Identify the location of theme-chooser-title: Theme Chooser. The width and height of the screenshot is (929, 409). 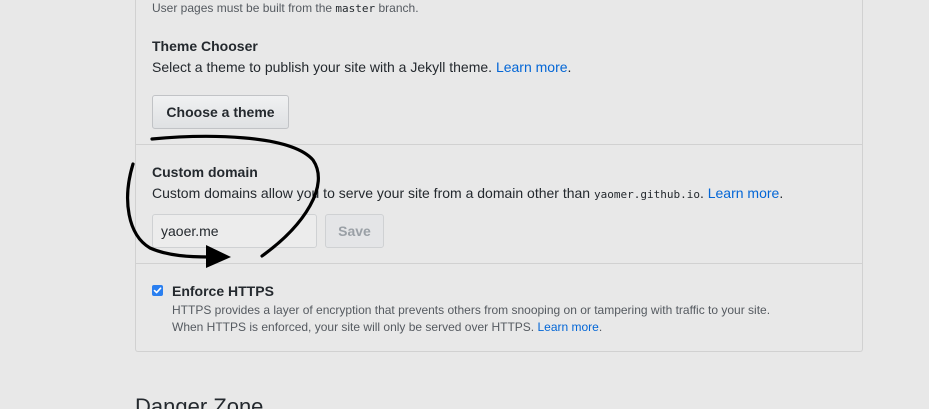
(205, 46).